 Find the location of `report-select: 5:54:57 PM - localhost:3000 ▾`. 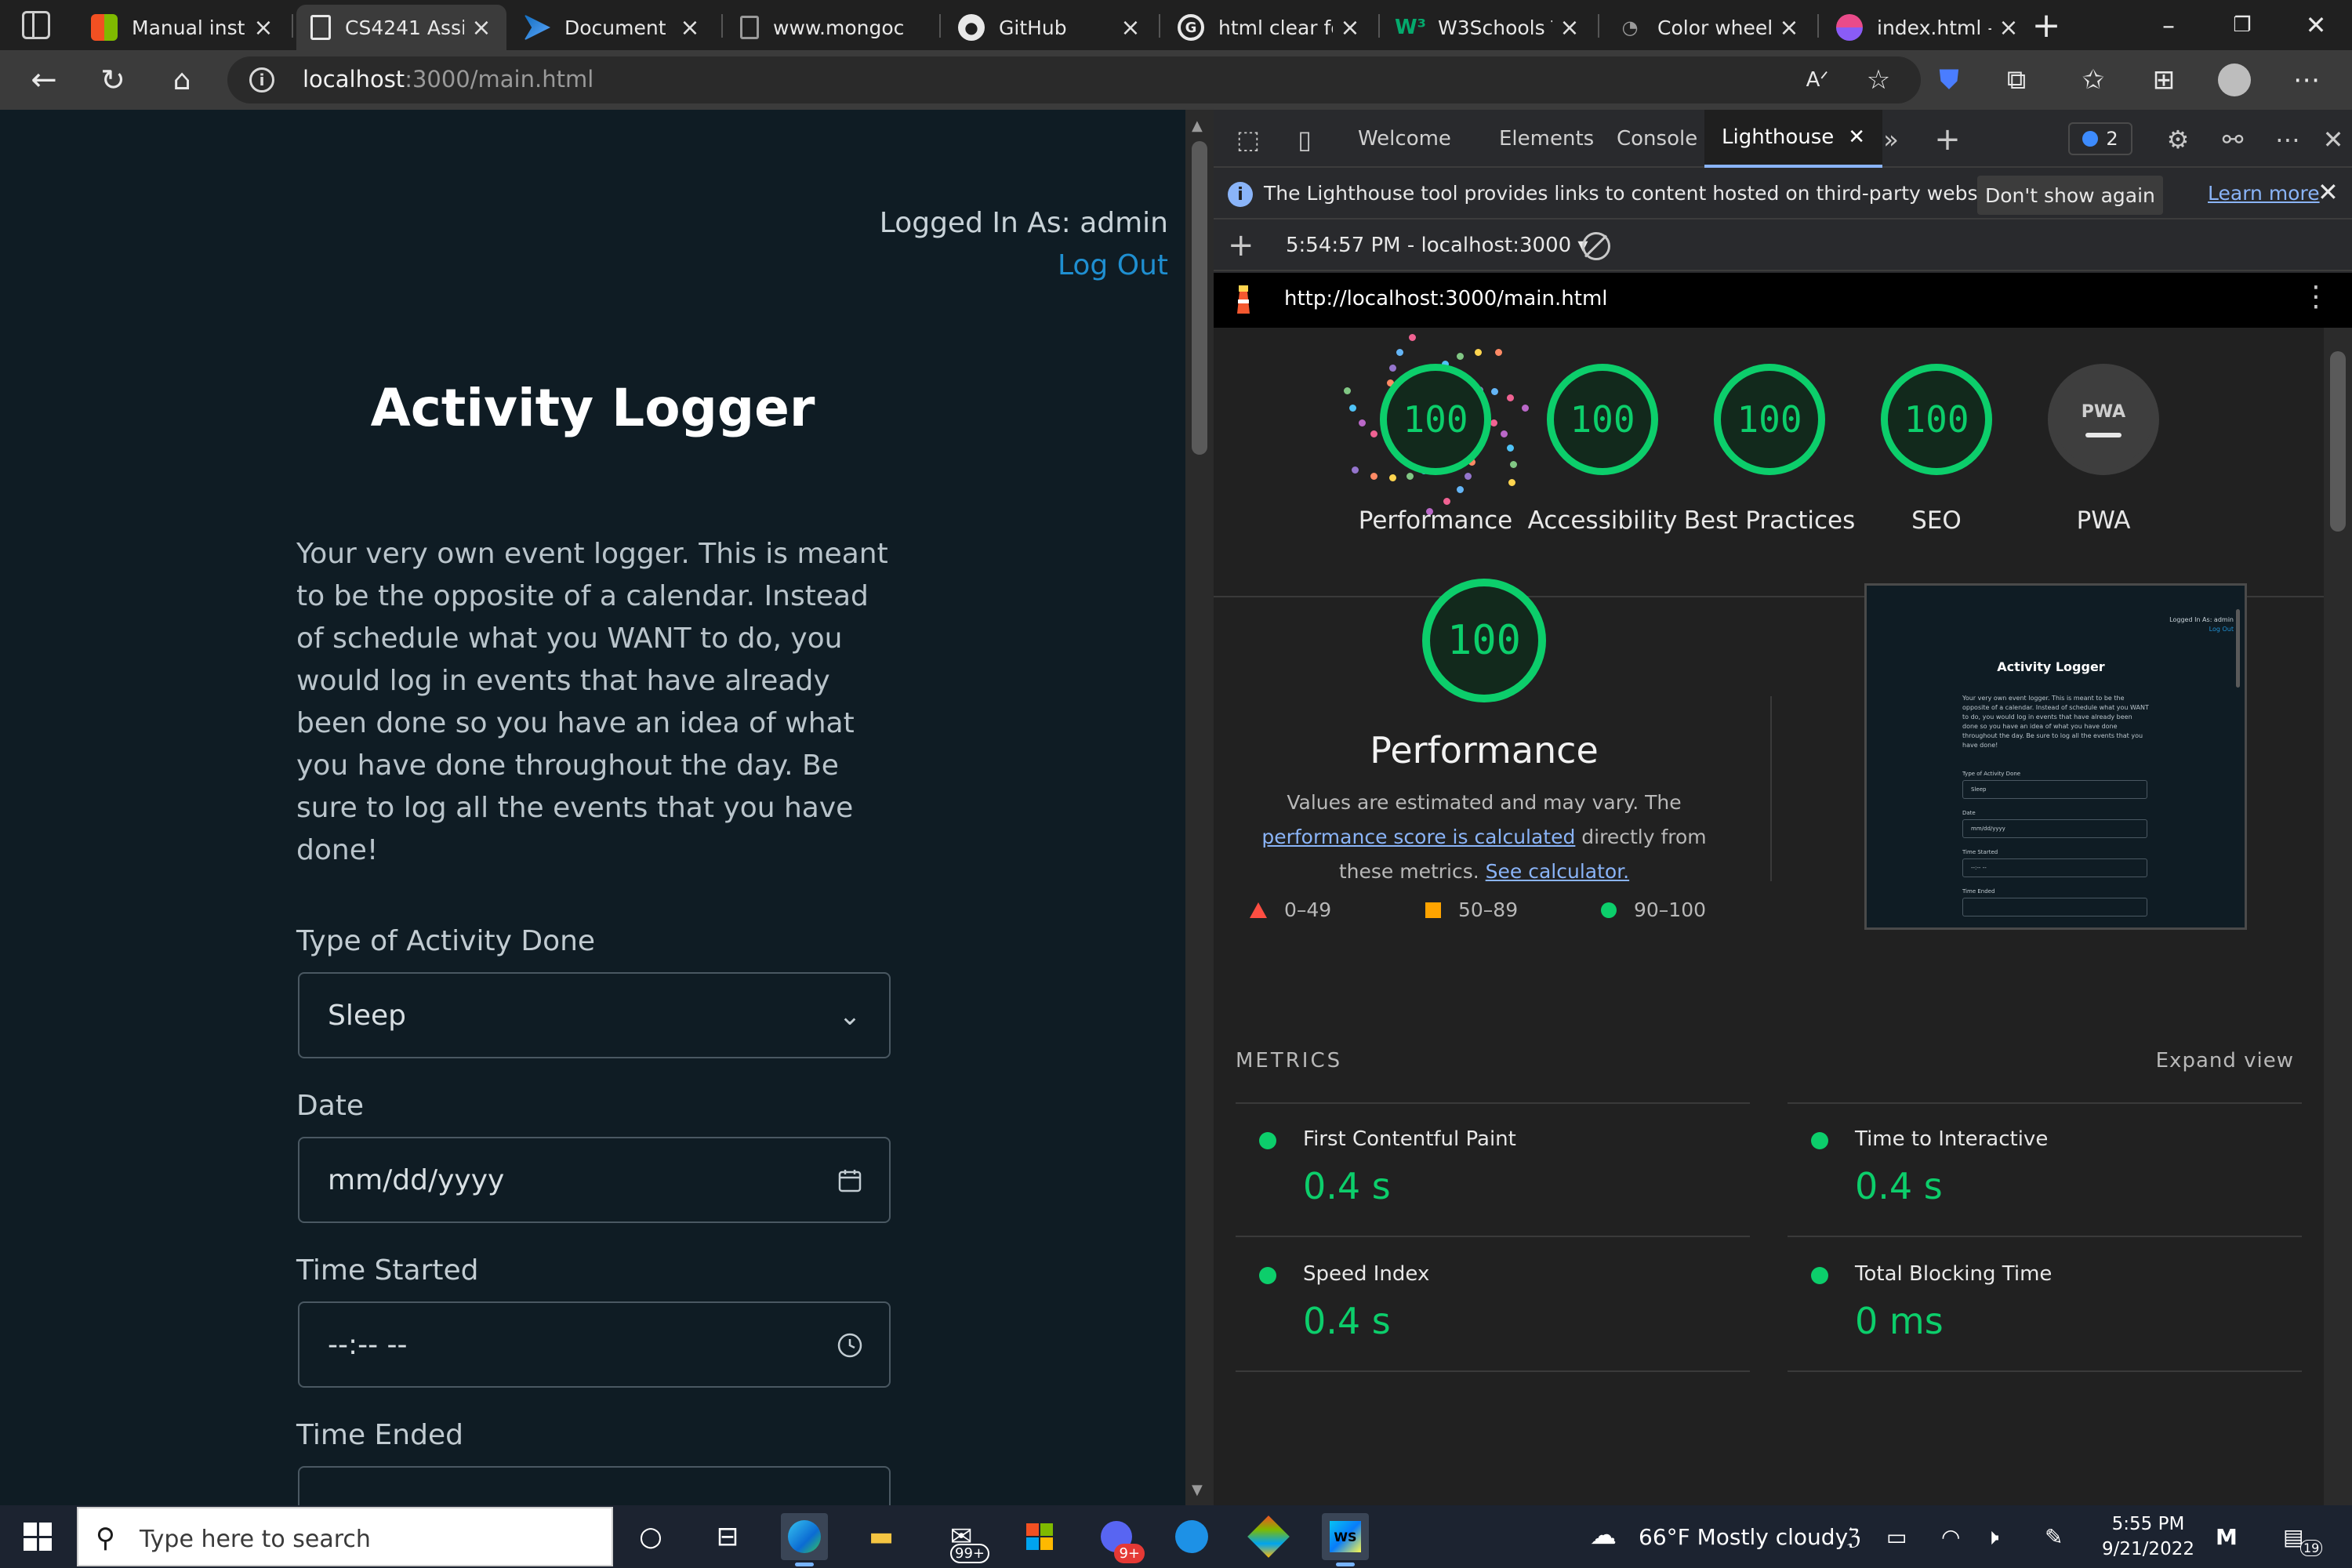

report-select: 5:54:57 PM - localhost:3000 ▾ is located at coordinates (1437, 245).